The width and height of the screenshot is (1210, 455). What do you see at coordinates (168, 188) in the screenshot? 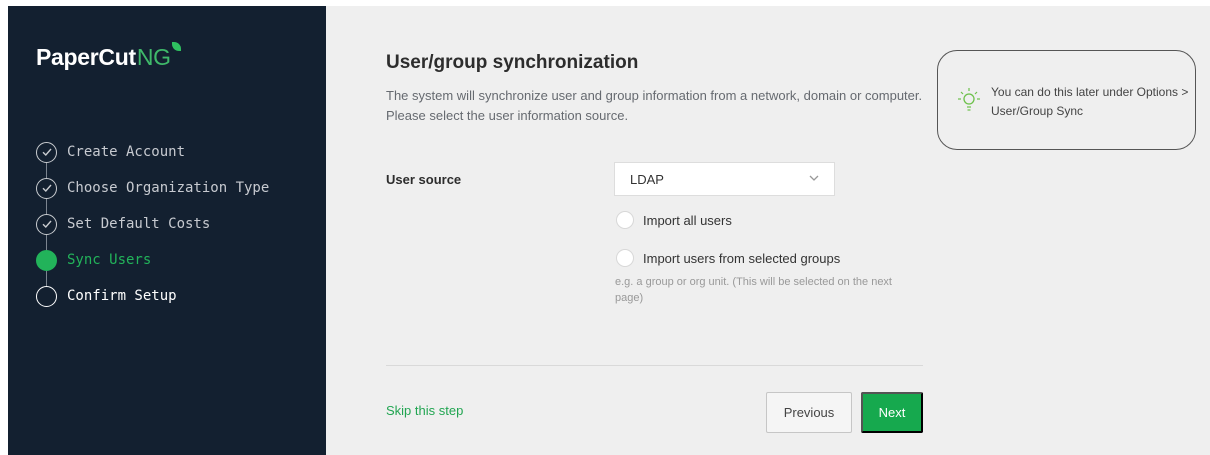
I see `step-label: Choose Organization Type` at bounding box center [168, 188].